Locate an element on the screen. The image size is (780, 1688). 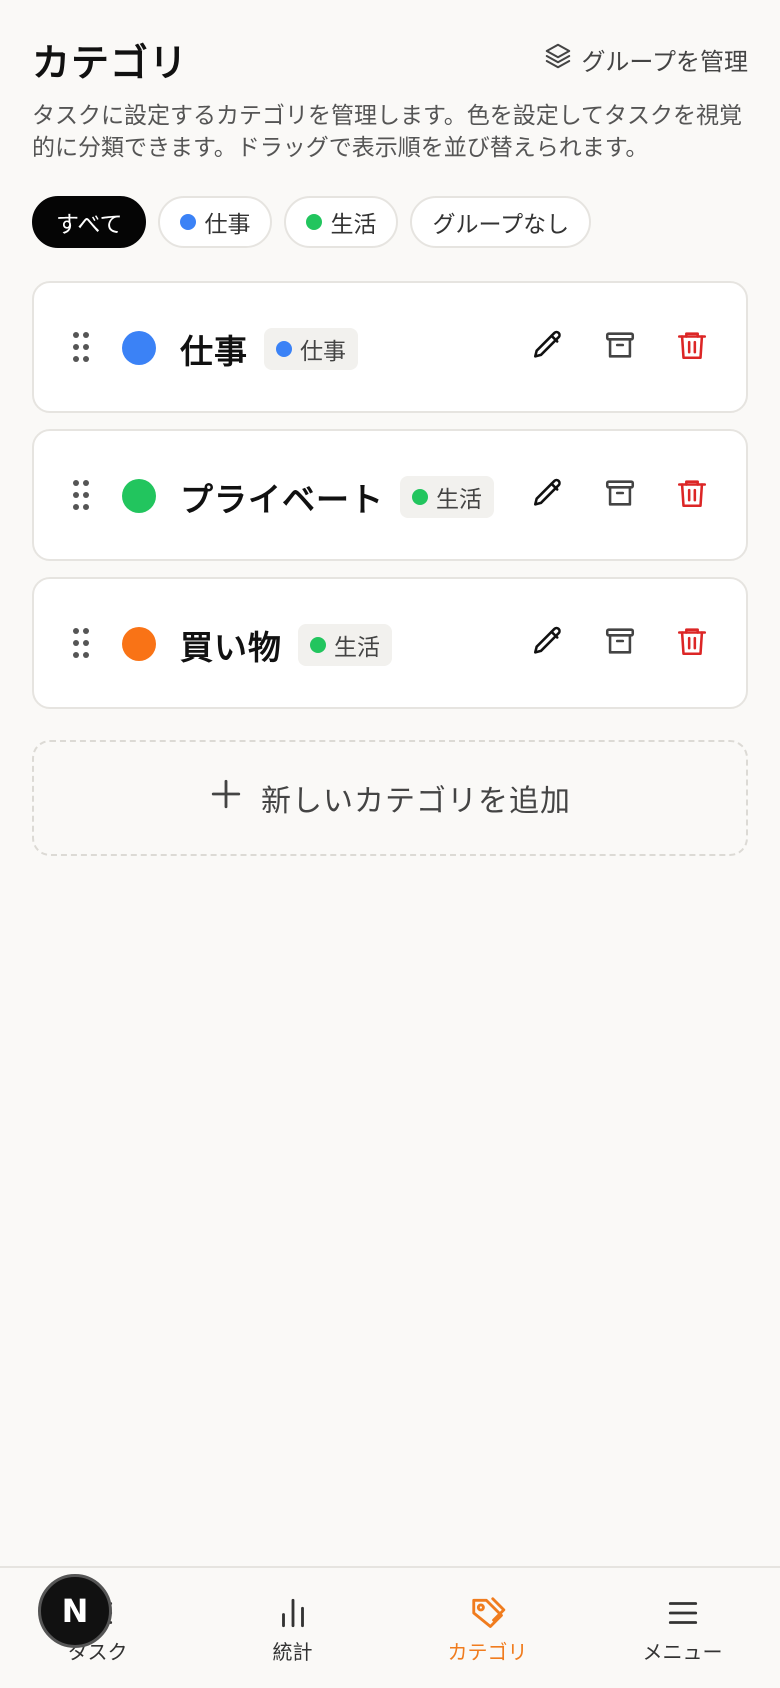
floating-n-badge: N is located at coordinates (75, 1611).